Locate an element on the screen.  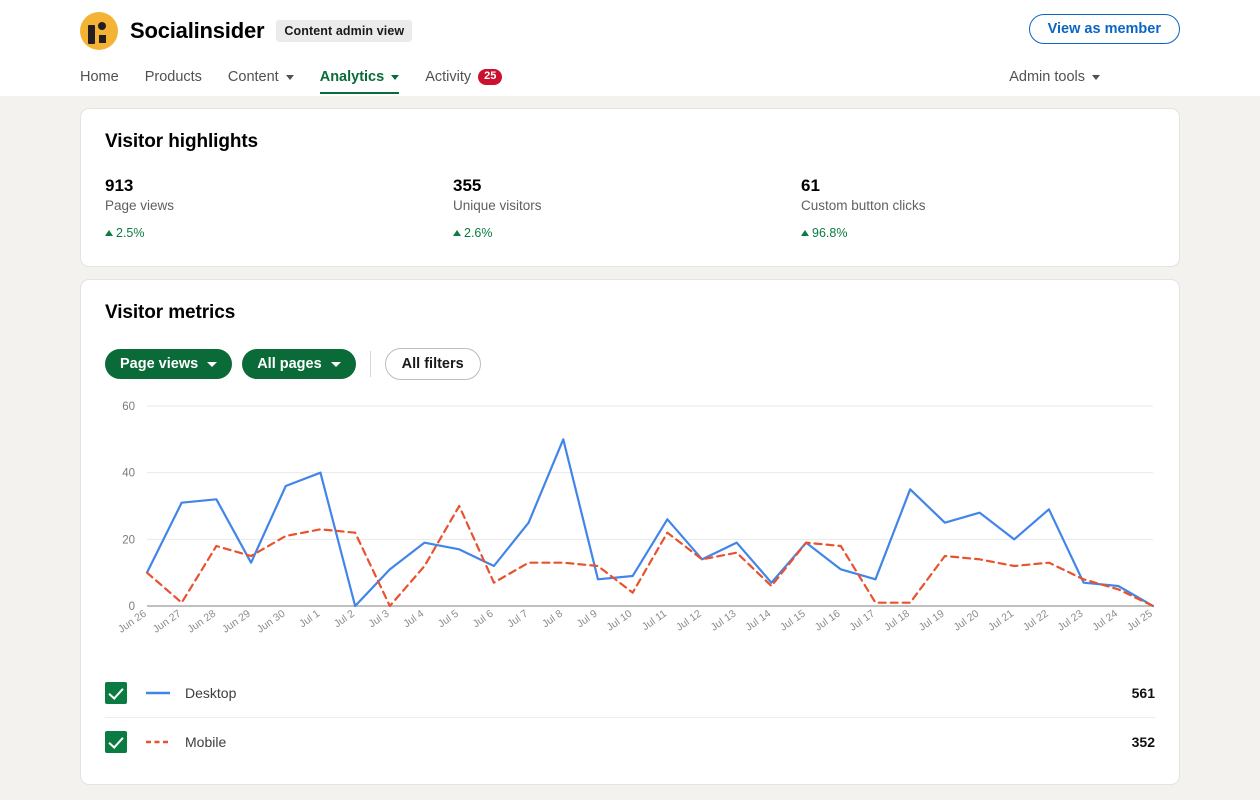
x-axis-tick-label: Jun 29 is located at coordinates (236, 622).